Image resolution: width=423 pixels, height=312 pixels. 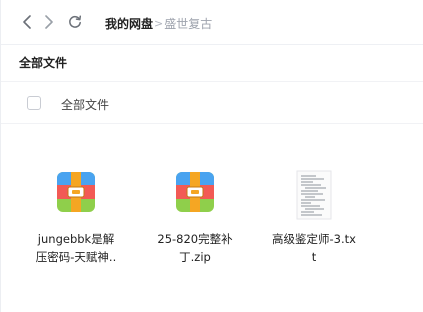 What do you see at coordinates (76, 215) in the screenshot?
I see `file-item: jungebbk是解 压密码-天赋神..` at bounding box center [76, 215].